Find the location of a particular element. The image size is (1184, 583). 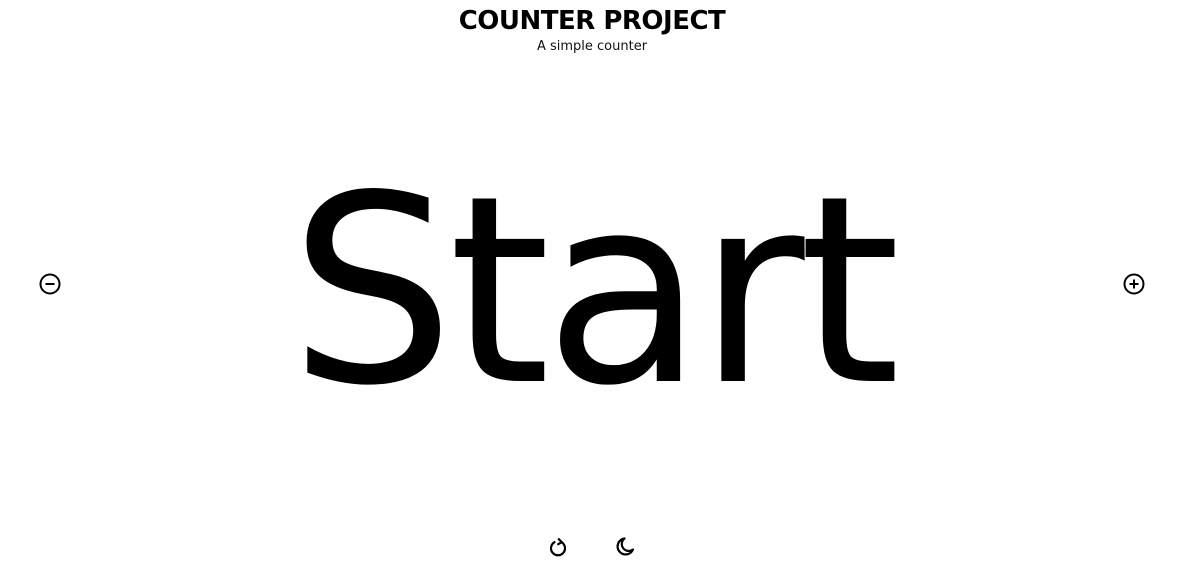

page-header: COUNTER PROJECT A simple counter is located at coordinates (592, 30).